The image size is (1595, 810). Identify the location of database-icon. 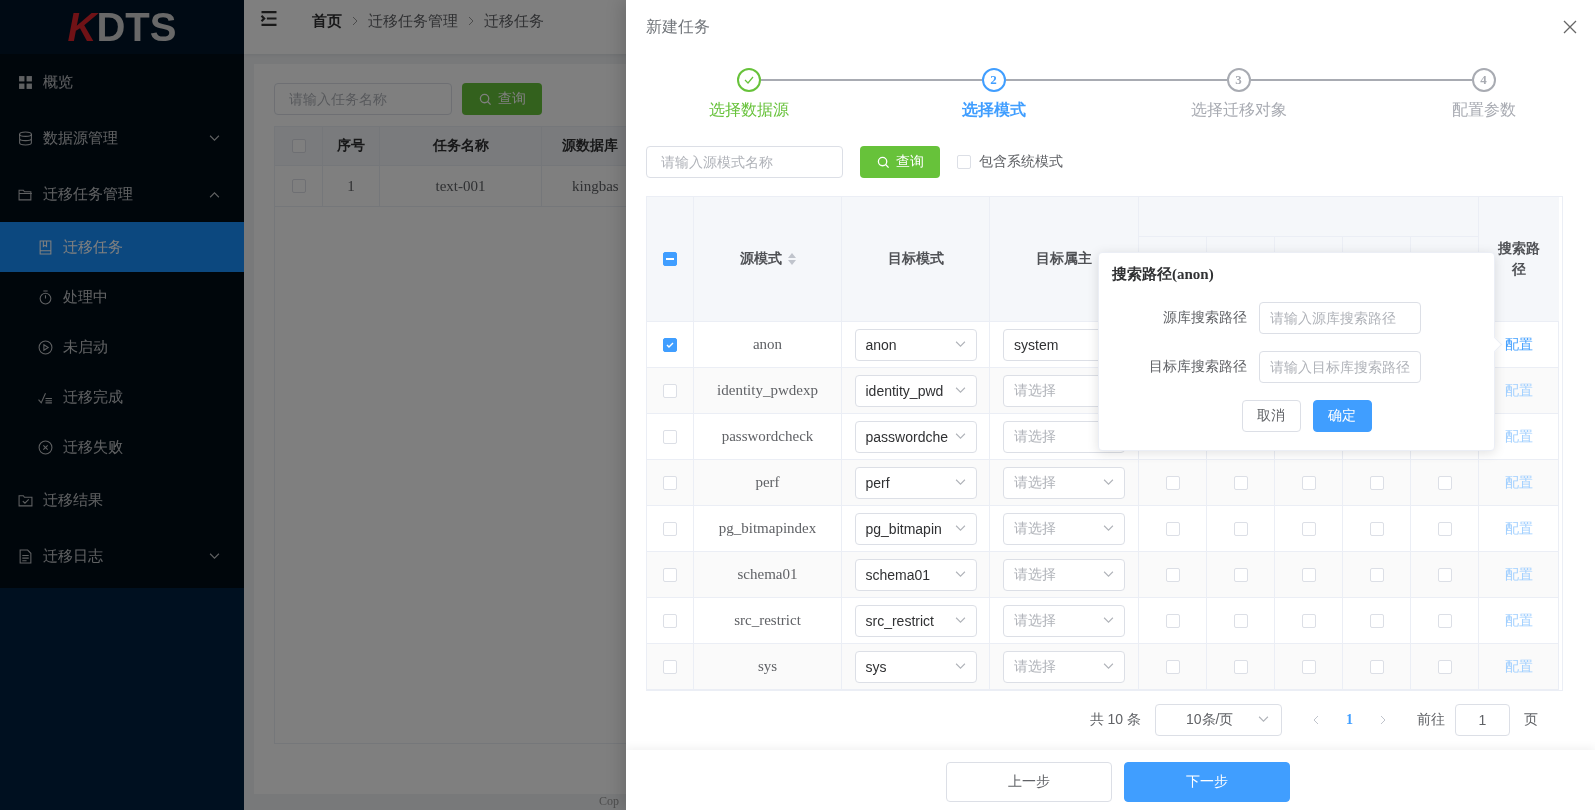
(25, 138).